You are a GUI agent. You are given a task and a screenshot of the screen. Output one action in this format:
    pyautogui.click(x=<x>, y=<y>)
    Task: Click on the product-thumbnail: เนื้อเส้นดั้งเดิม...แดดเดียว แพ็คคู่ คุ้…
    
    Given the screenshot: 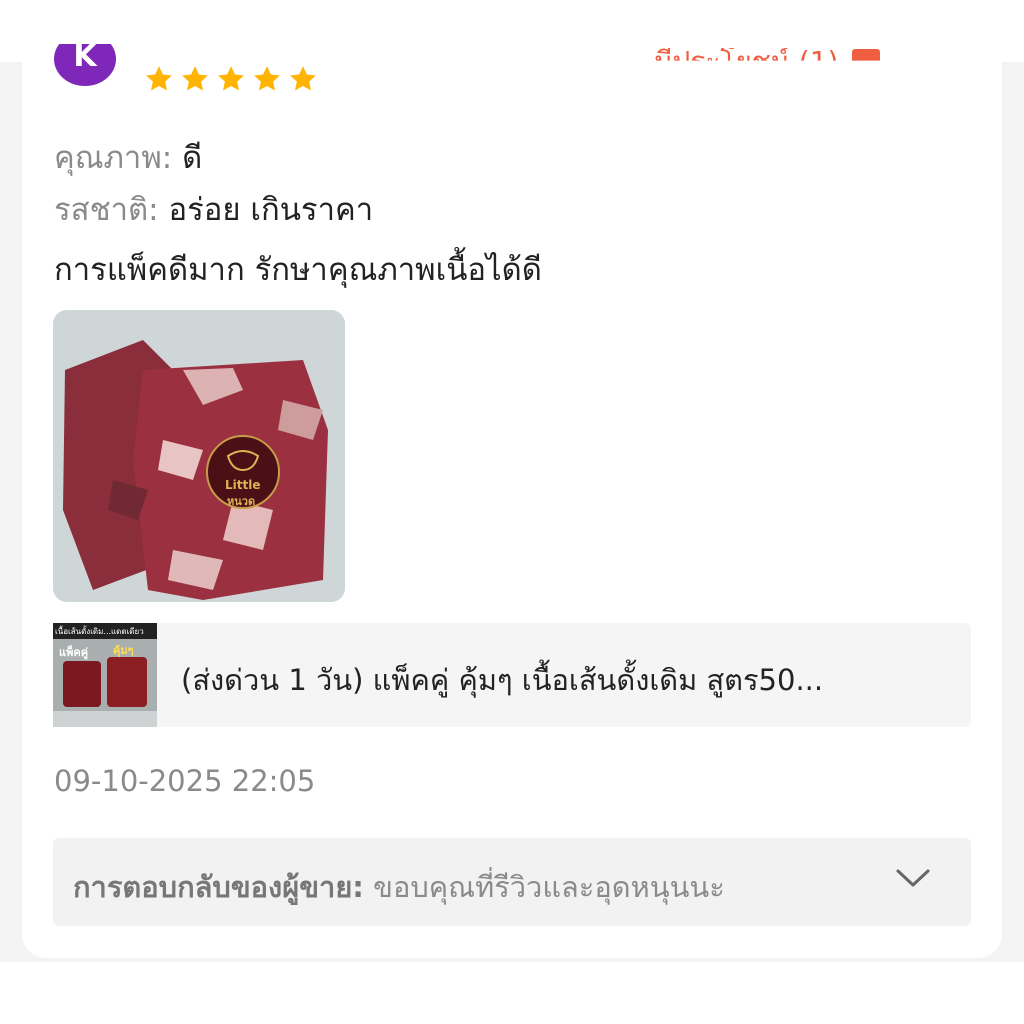 What is the action you would take?
    pyautogui.click(x=105, y=675)
    